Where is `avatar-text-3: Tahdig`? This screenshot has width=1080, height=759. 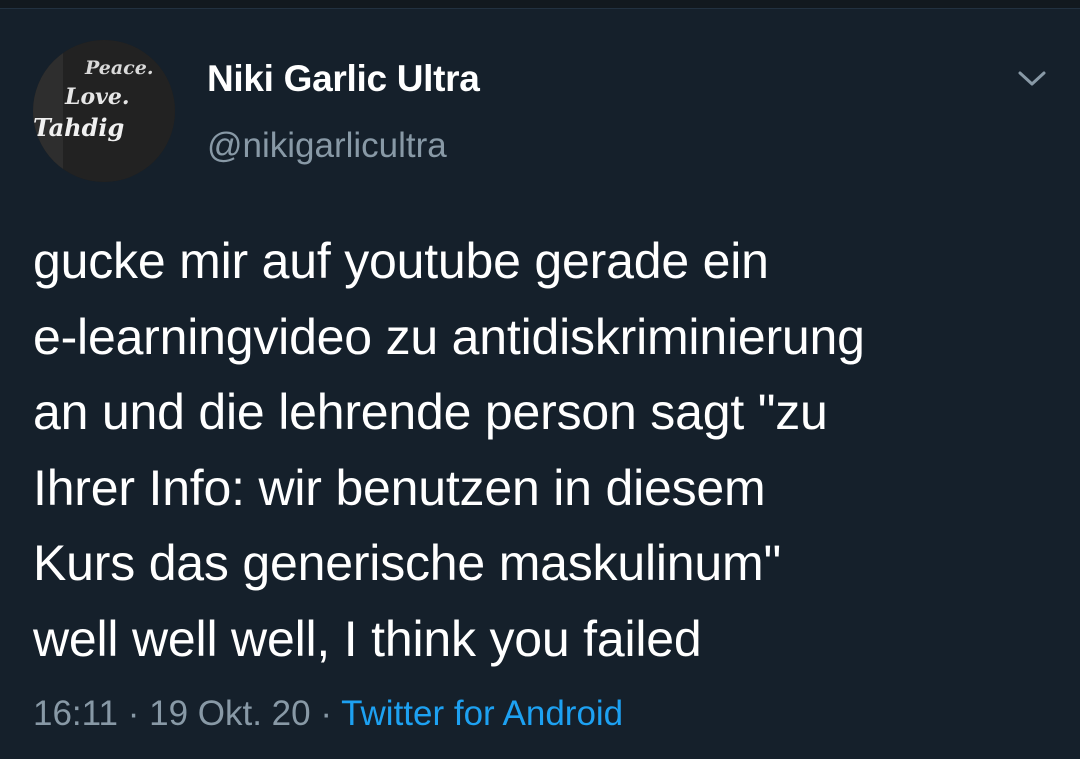
avatar-text-3: Tahdig is located at coordinates (78, 127).